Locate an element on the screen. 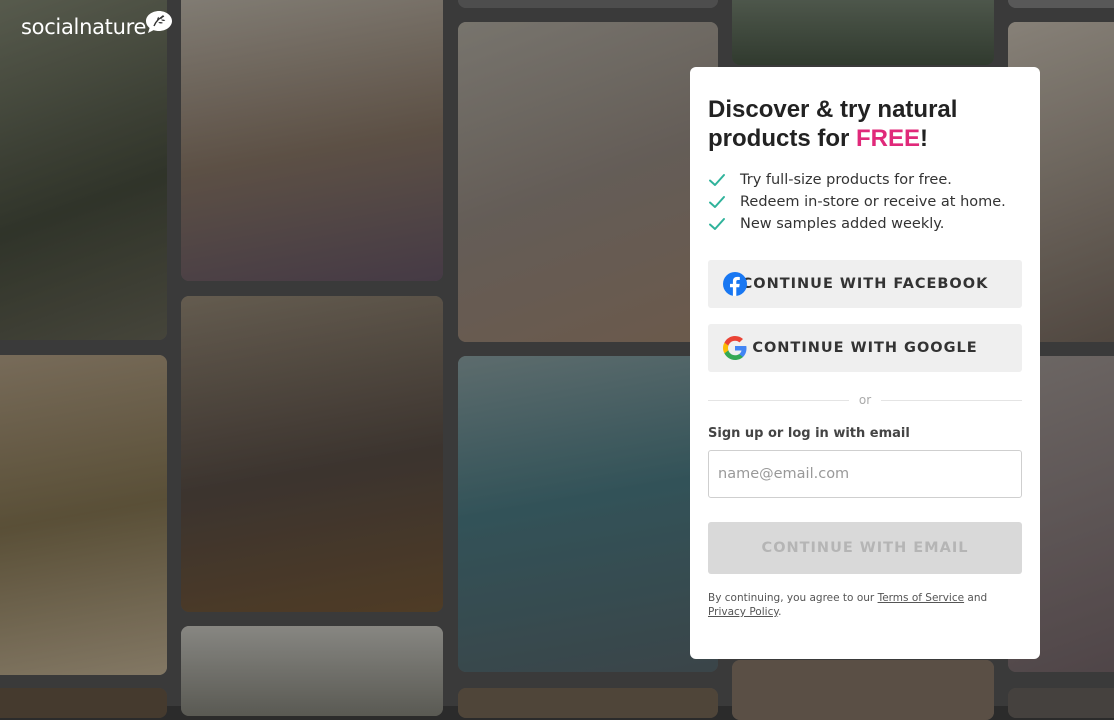 The image size is (1114, 720). facebook-icon is located at coordinates (735, 284).